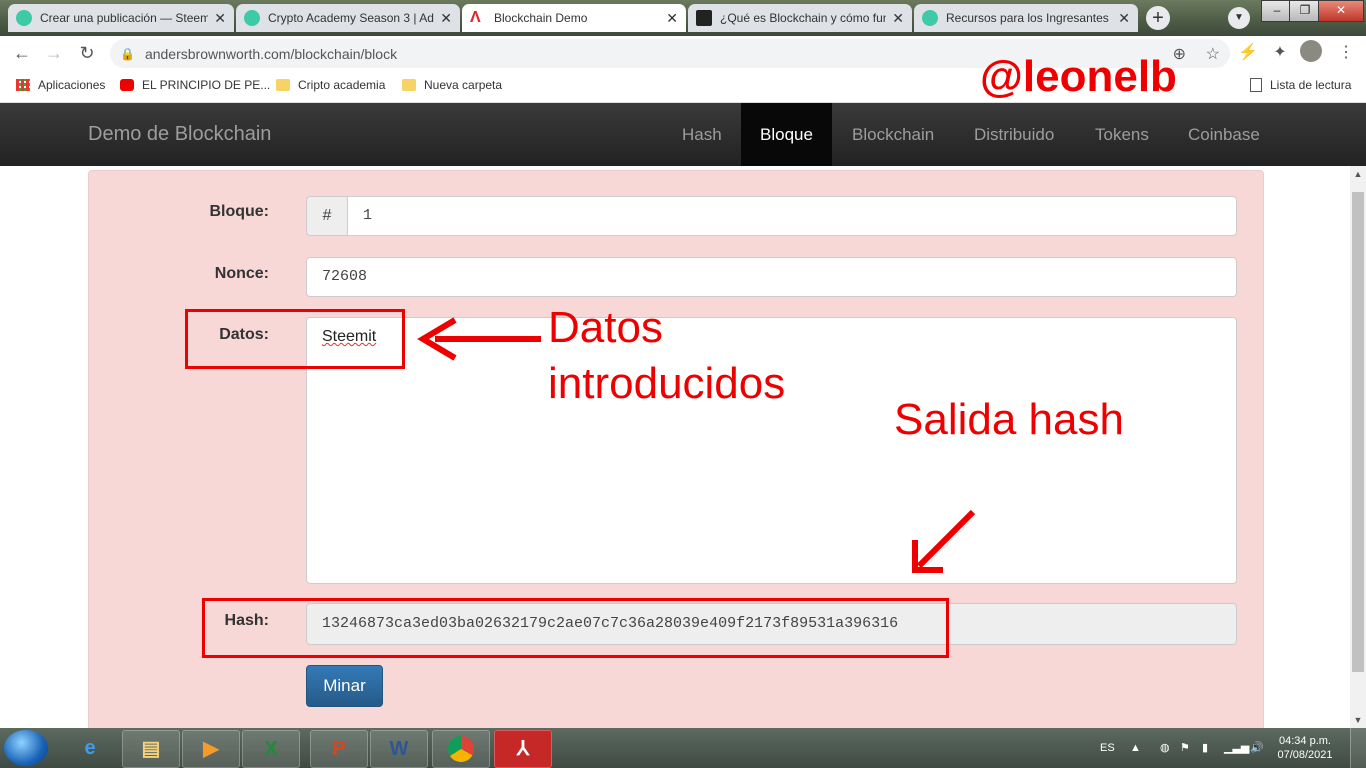  I want to click on media-player-icon: ▶, so click(211, 749).